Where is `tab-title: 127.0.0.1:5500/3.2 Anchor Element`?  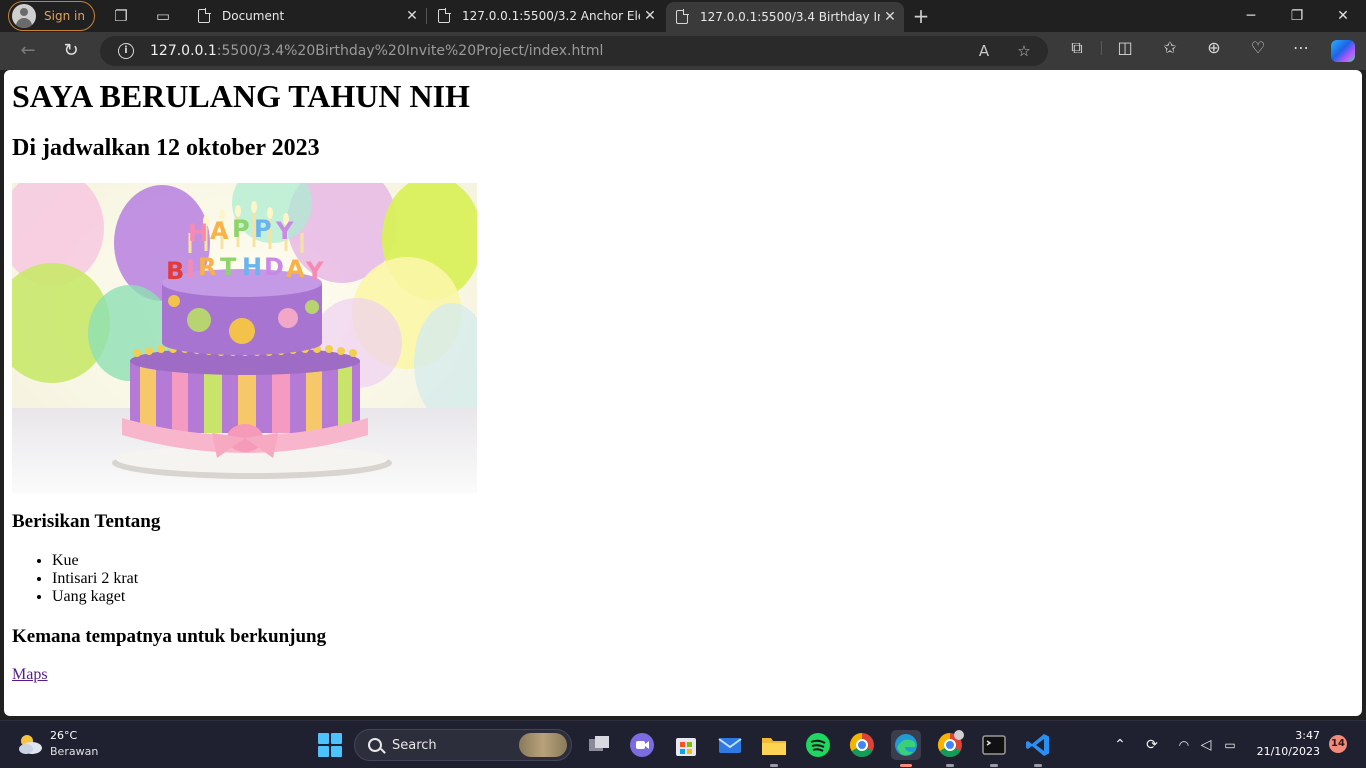 tab-title: 127.0.0.1:5500/3.2 Anchor Element is located at coordinates (551, 16).